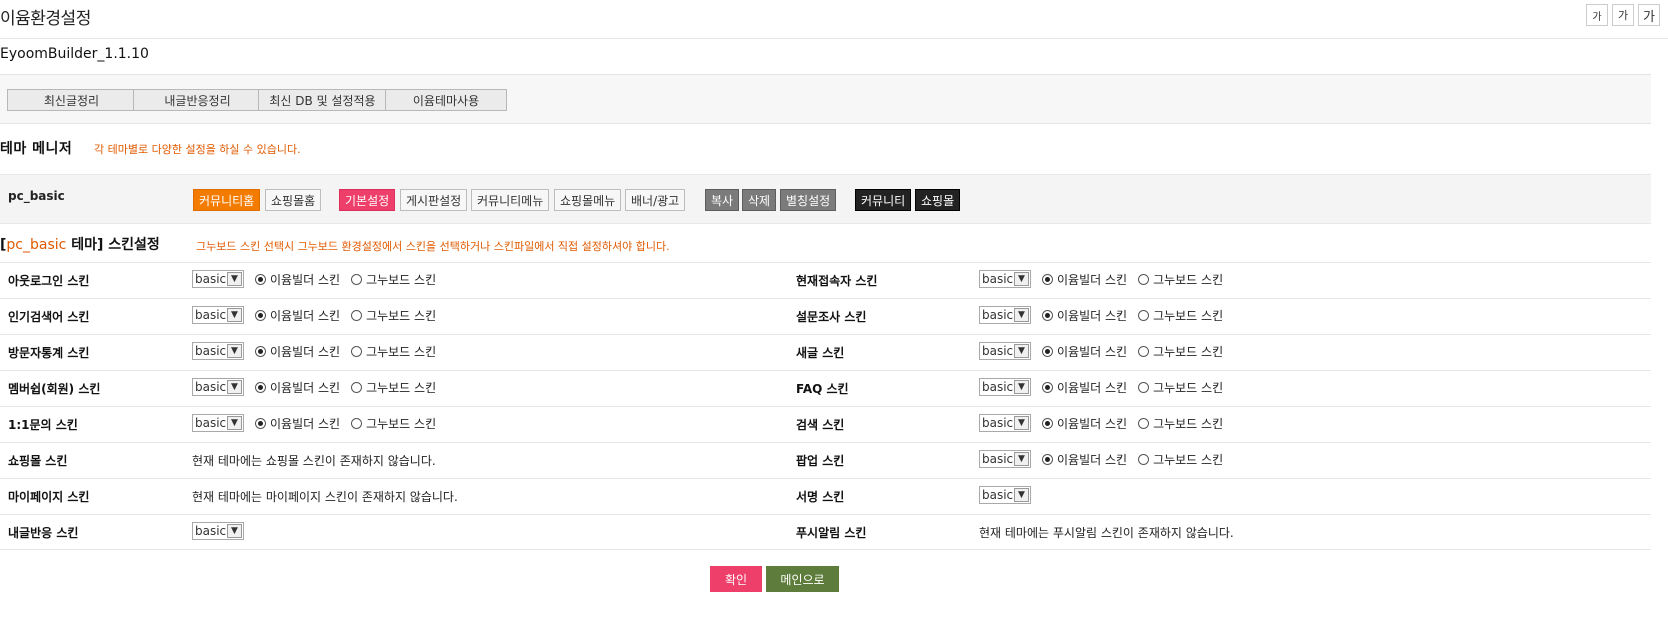 Image resolution: width=1668 pixels, height=639 pixels. I want to click on alias-settings-button: 별칭설정, so click(808, 200).